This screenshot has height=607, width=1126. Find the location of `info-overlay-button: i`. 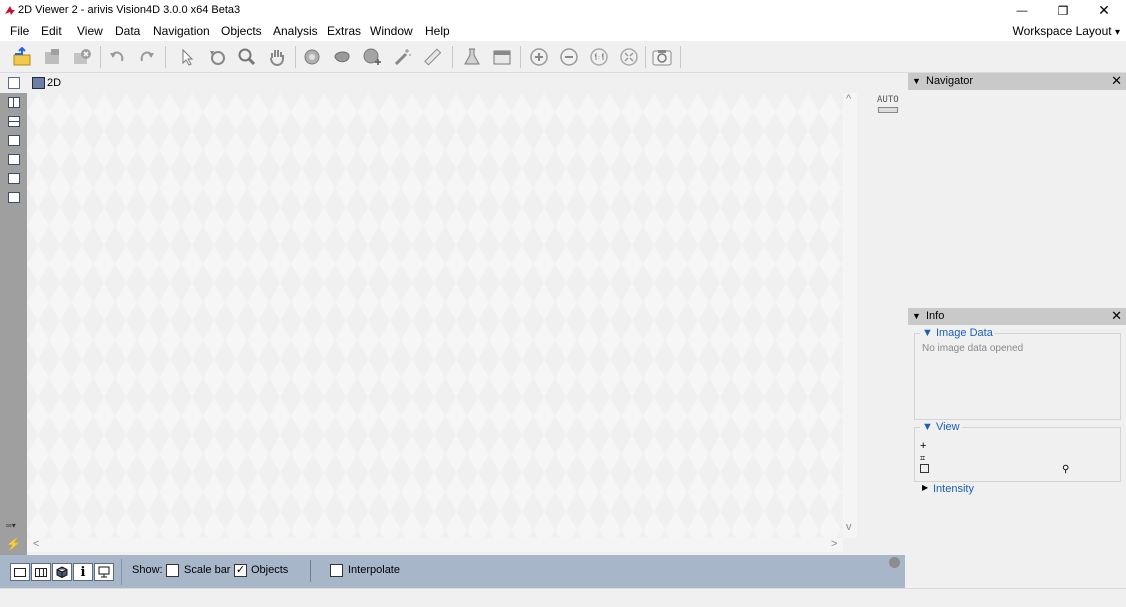

info-overlay-button: i is located at coordinates (83, 572).